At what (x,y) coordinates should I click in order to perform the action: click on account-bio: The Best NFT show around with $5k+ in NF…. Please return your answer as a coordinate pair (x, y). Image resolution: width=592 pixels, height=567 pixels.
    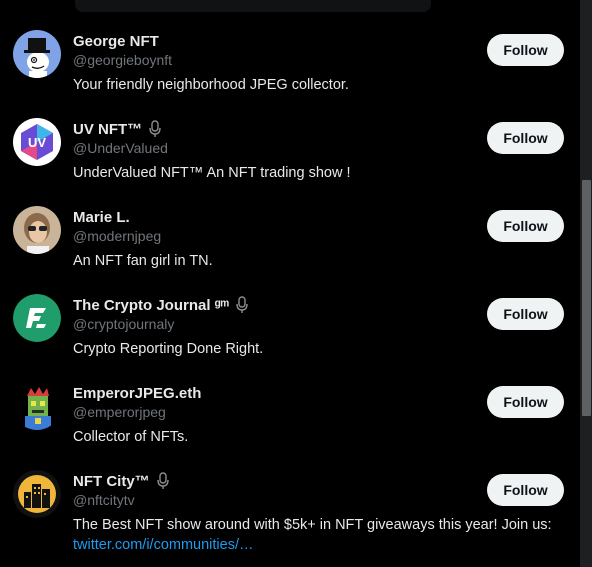
    Looking at the image, I should click on (313, 535).